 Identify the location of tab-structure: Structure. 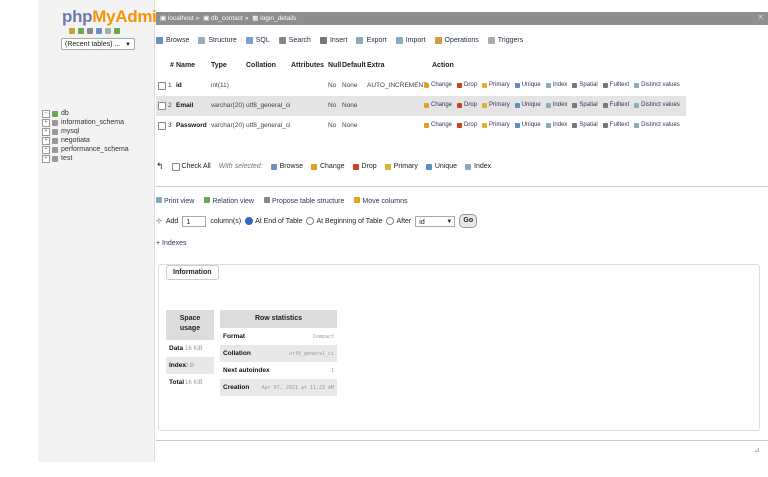
(217, 40).